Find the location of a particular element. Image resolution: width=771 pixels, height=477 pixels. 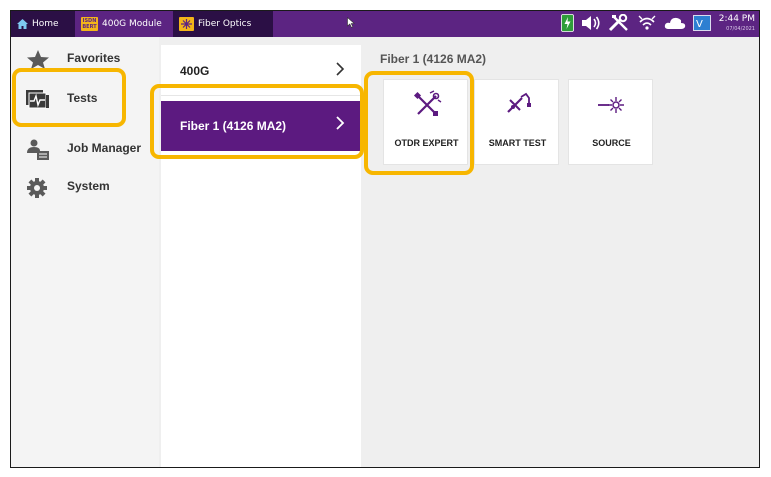

sidebar-item-label: System is located at coordinates (88, 186).